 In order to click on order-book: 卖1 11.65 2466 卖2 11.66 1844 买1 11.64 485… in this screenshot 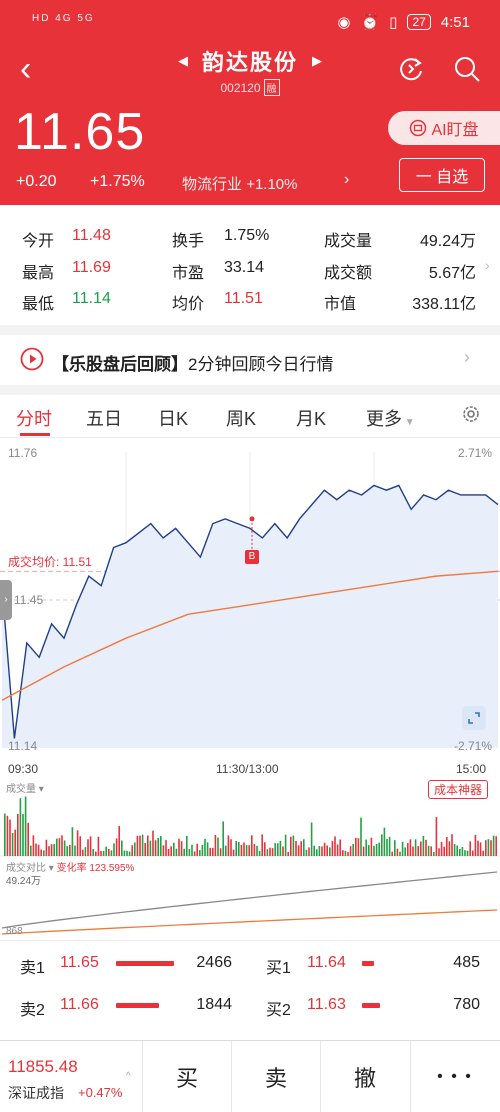, I will do `click(250, 990)`.